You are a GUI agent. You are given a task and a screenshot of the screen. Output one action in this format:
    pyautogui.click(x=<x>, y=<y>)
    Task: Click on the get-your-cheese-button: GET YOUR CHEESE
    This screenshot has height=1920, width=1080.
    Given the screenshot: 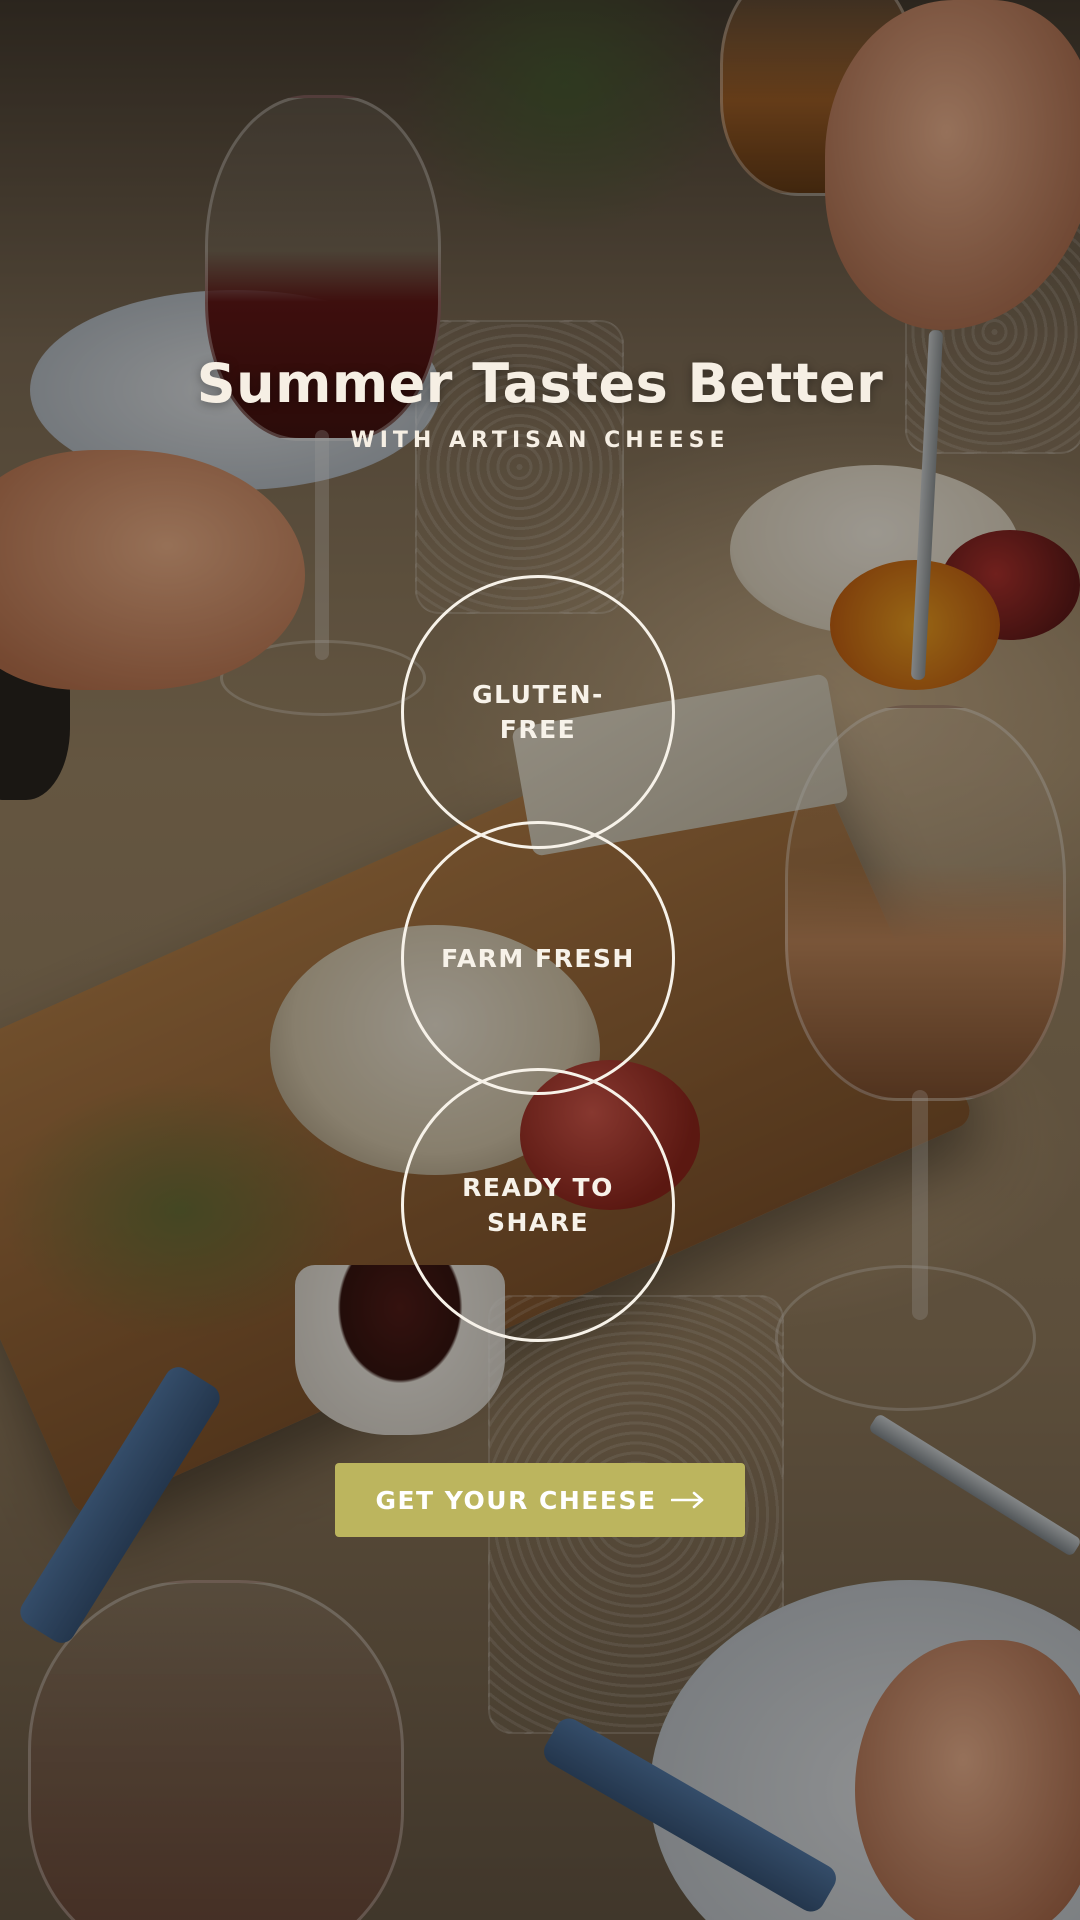 What is the action you would take?
    pyautogui.click(x=540, y=1500)
    